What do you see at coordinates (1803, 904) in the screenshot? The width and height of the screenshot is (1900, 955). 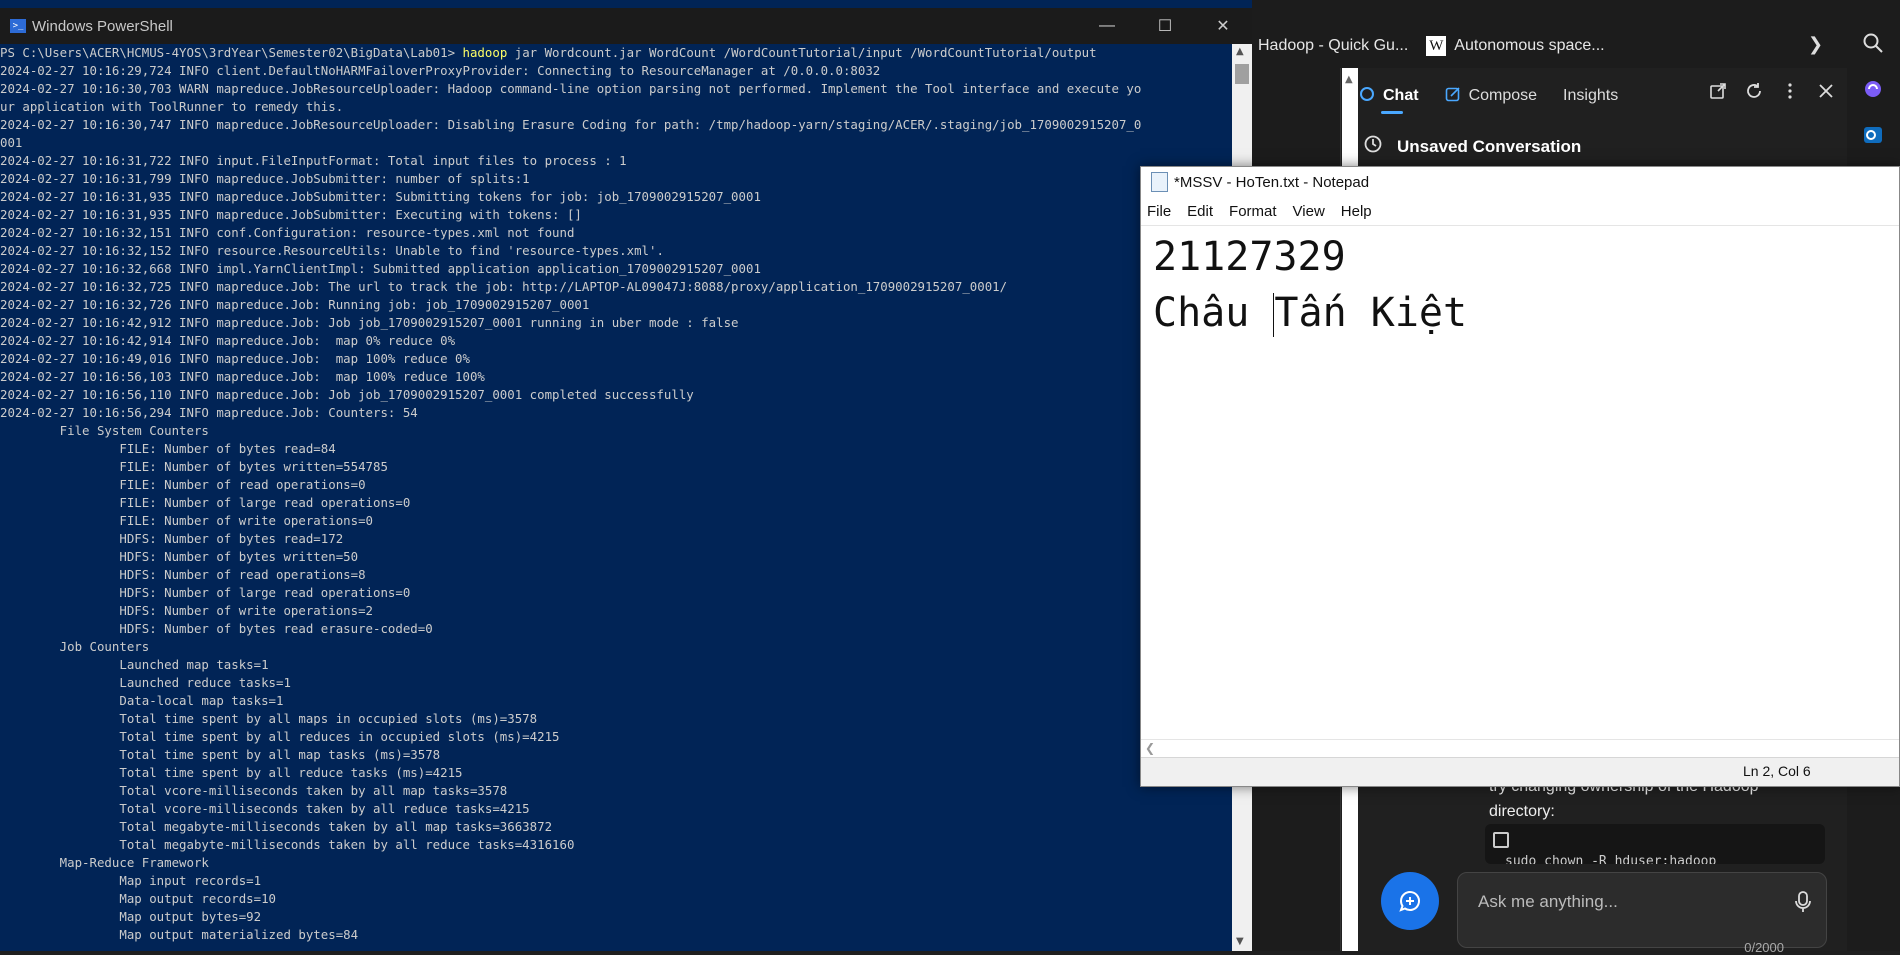 I see `microphone-icon` at bounding box center [1803, 904].